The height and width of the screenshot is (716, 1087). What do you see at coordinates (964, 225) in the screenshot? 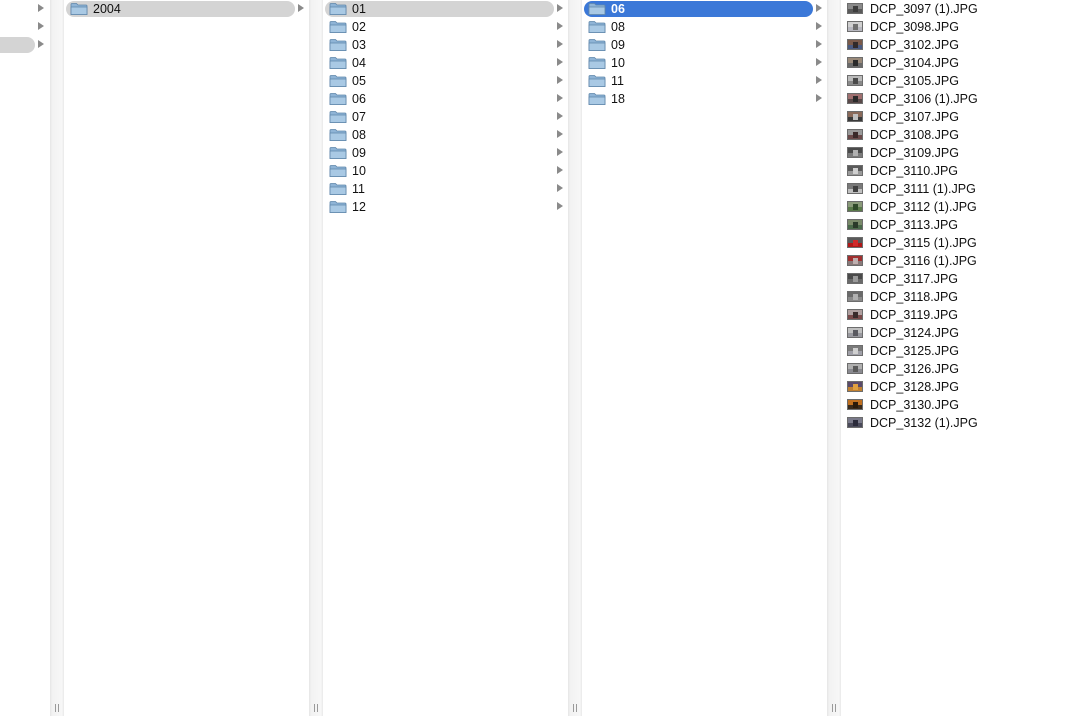
I see `file-row: DCP_3113.JPG` at bounding box center [964, 225].